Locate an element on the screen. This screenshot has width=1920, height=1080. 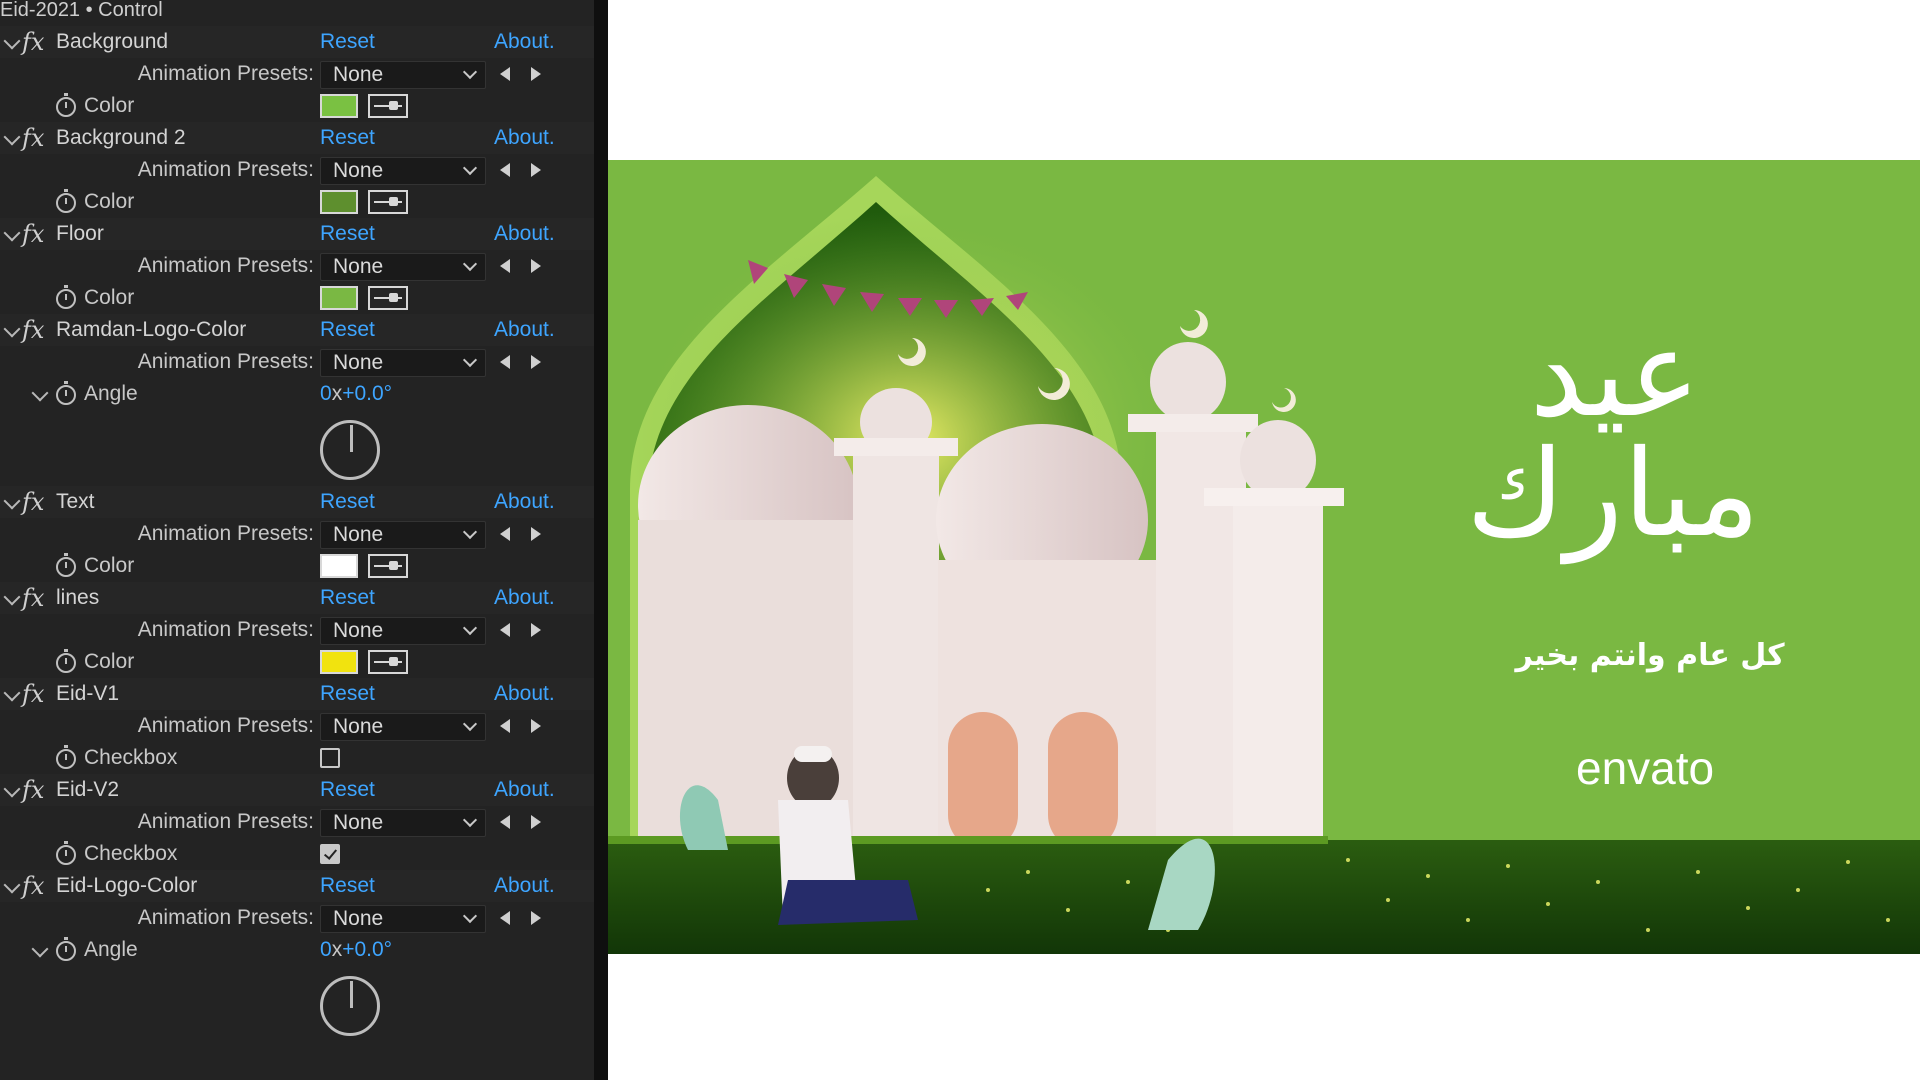
effect-name: Ramdan-Logo-Color is located at coordinates (151, 329).